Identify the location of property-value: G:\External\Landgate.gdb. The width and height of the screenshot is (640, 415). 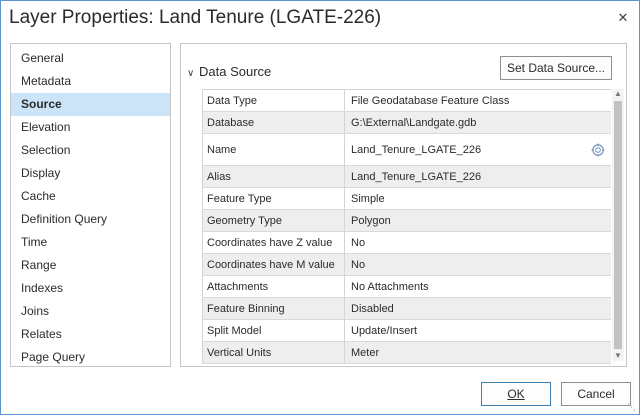
(478, 122).